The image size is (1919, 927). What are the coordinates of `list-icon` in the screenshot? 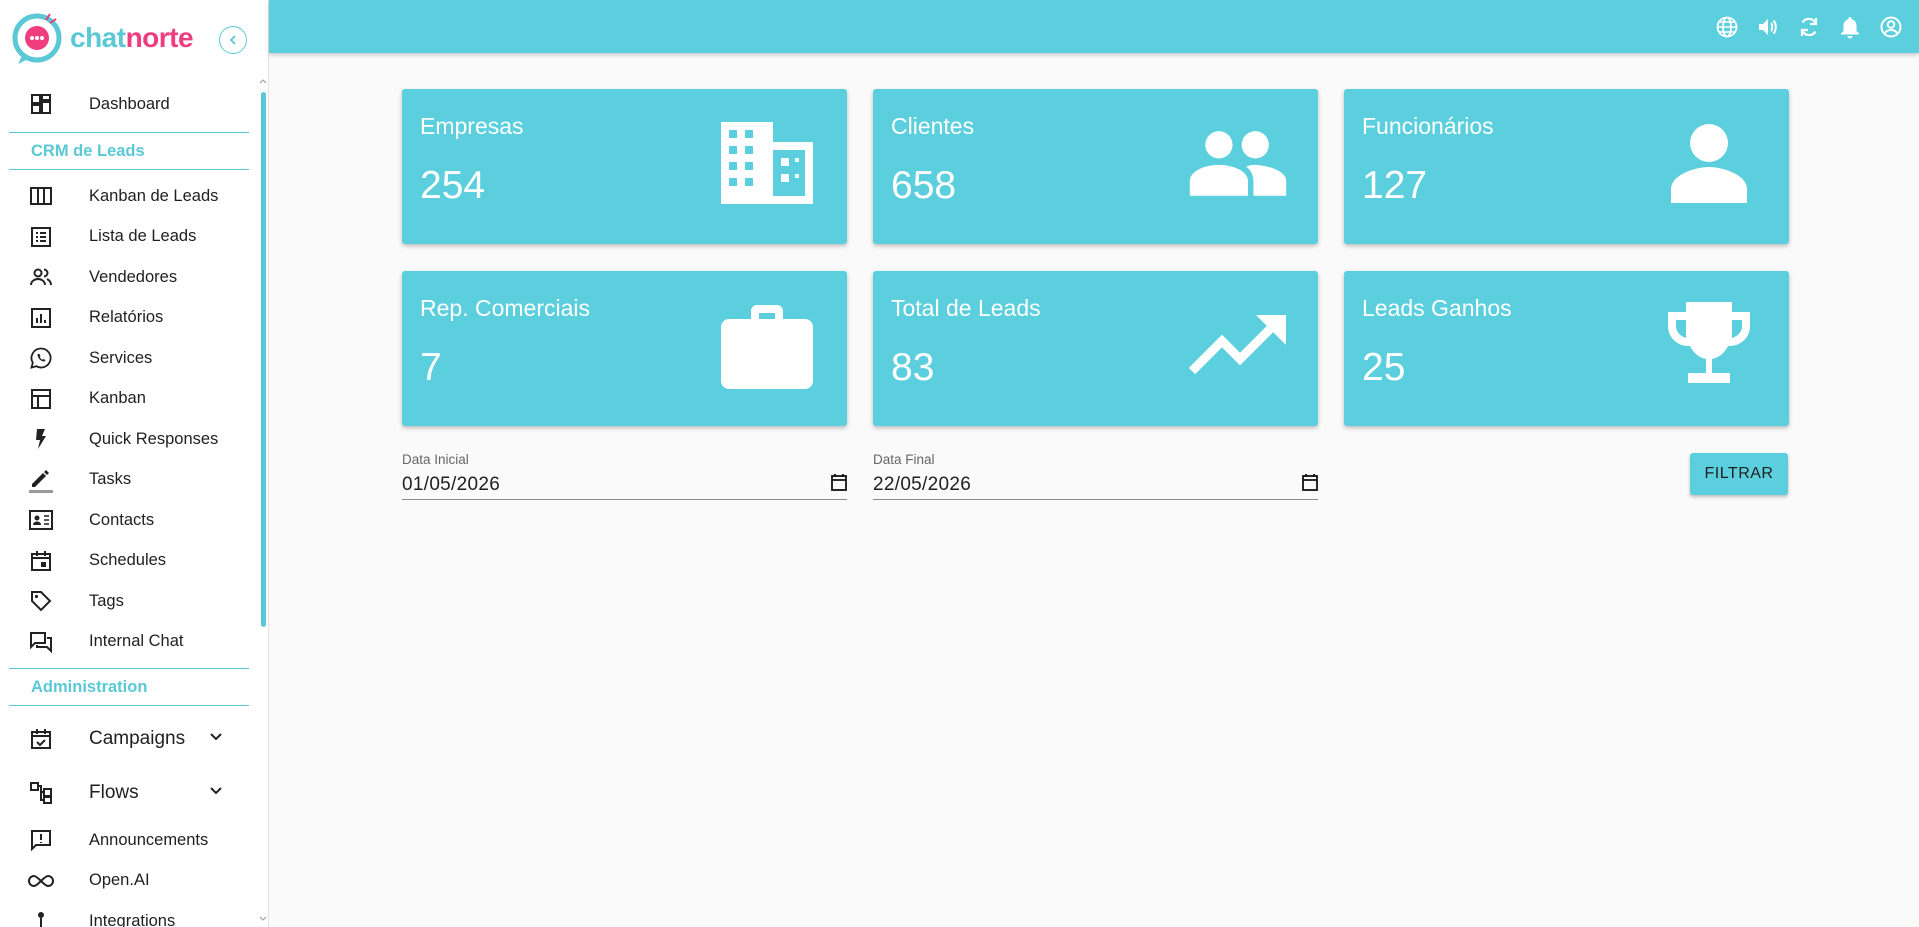 It's located at (41, 237).